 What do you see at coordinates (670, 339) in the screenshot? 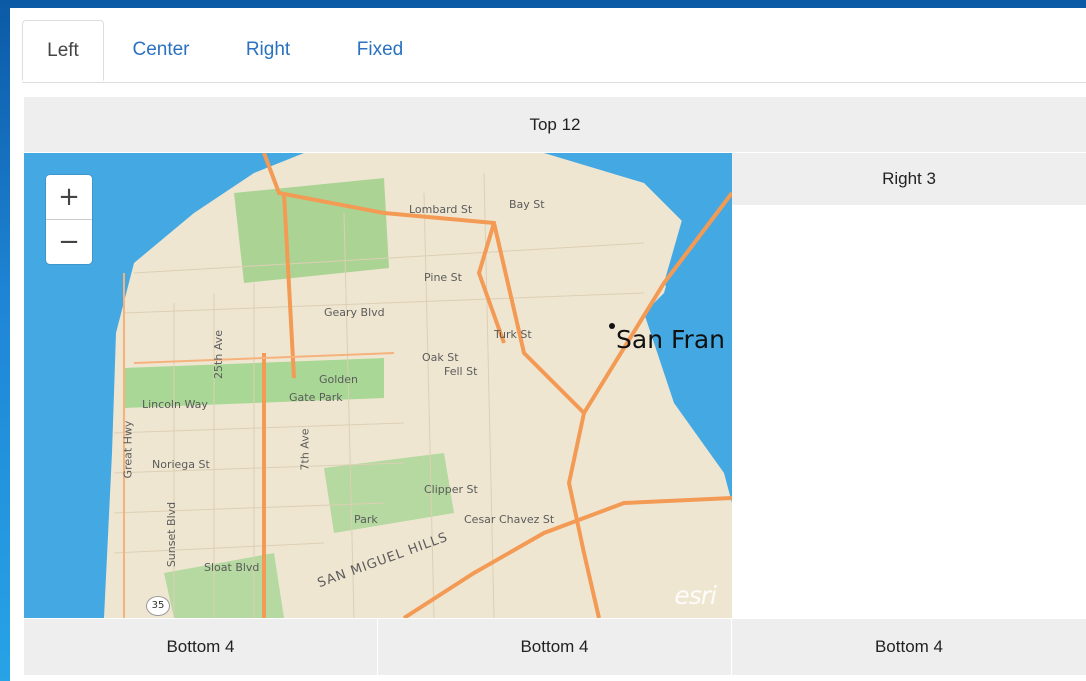
I see `place-label: San Fran` at bounding box center [670, 339].